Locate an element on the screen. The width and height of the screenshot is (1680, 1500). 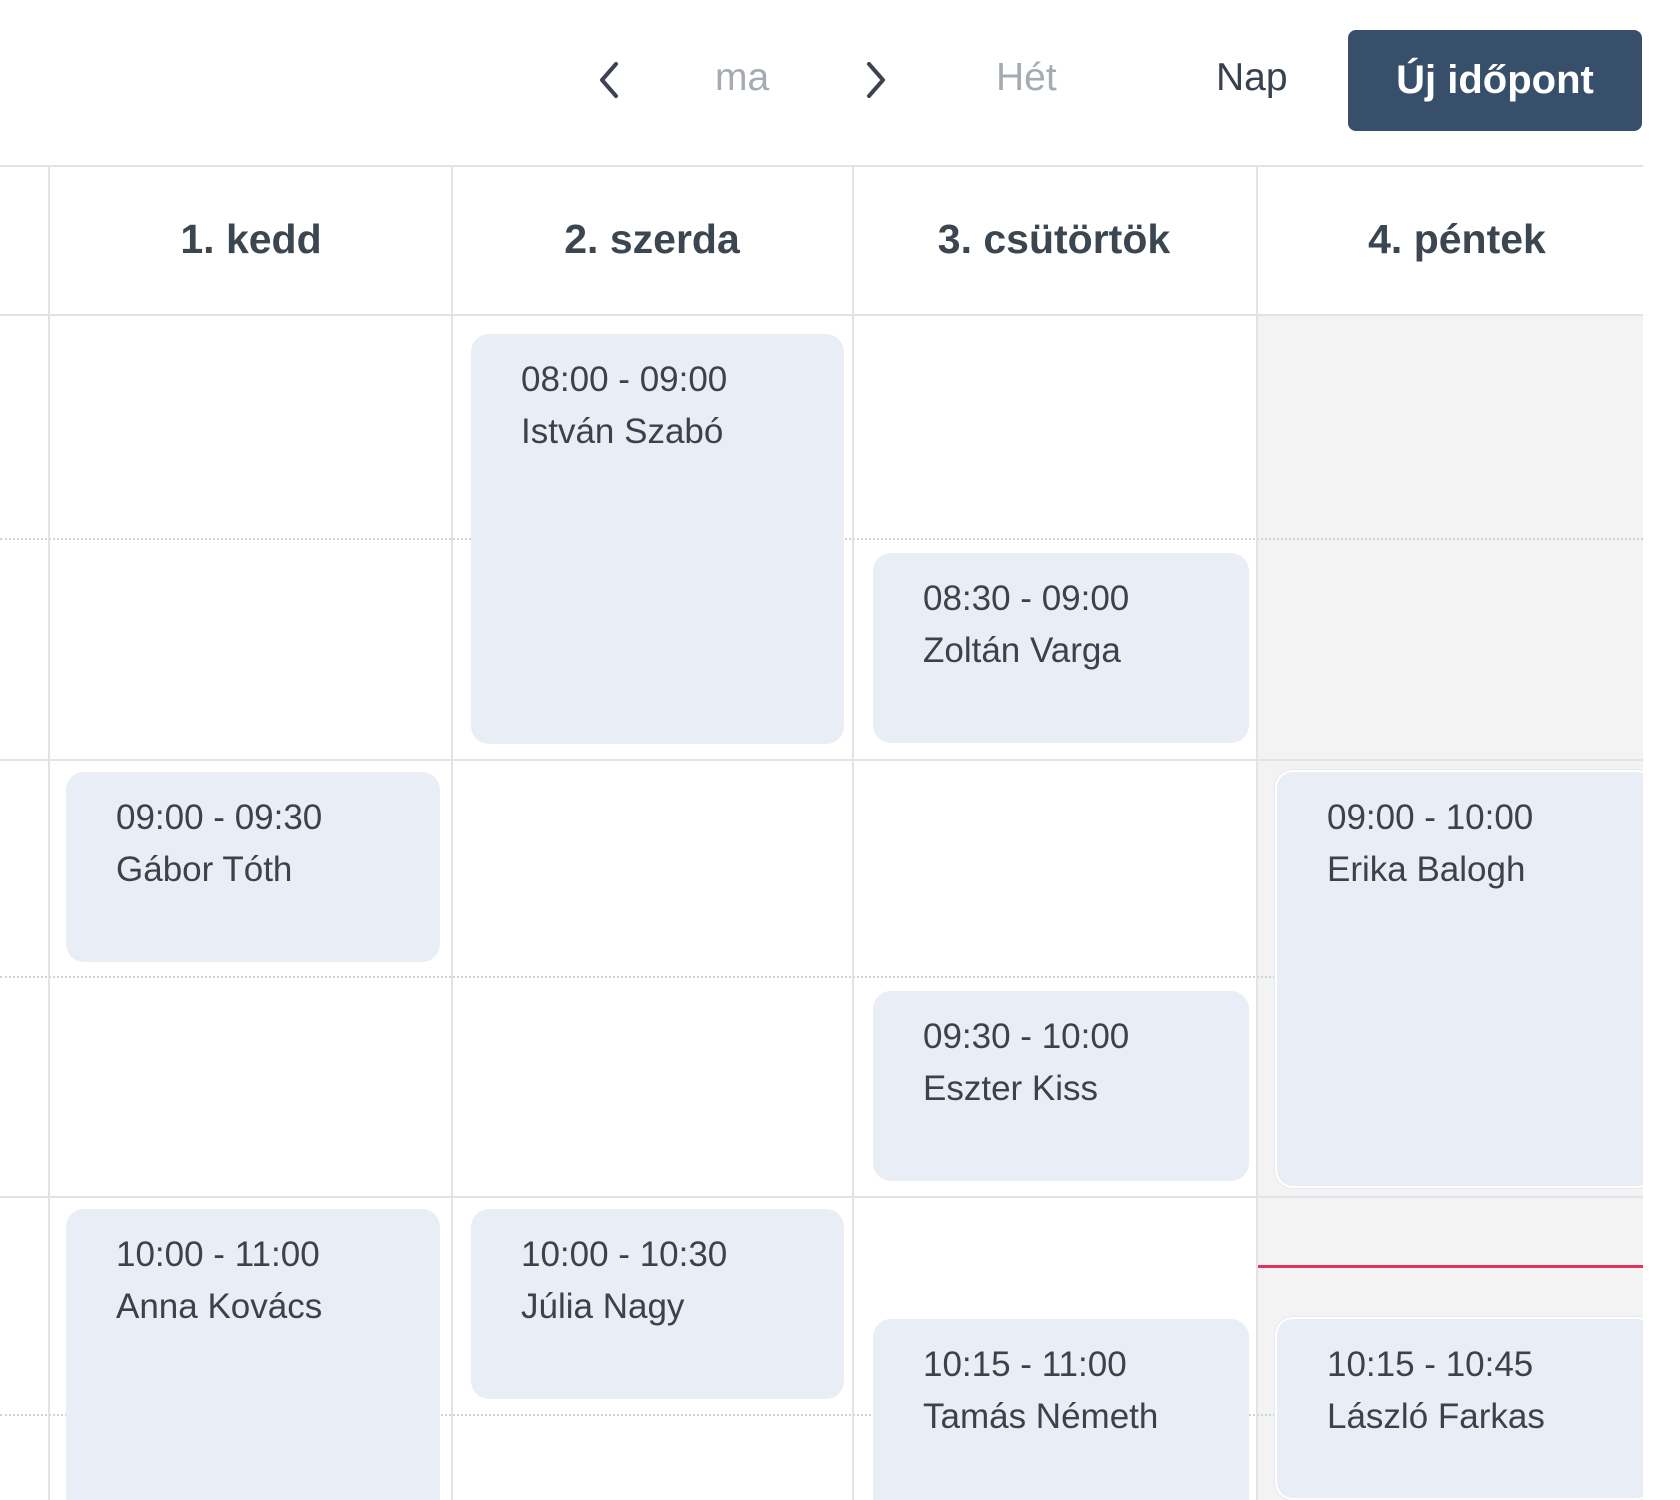
event-client-name: Gábor Tóth is located at coordinates (204, 869).